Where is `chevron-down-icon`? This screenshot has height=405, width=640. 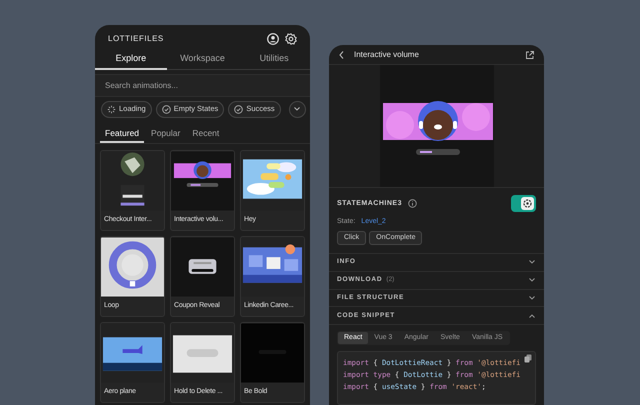 chevron-down-icon is located at coordinates (297, 109).